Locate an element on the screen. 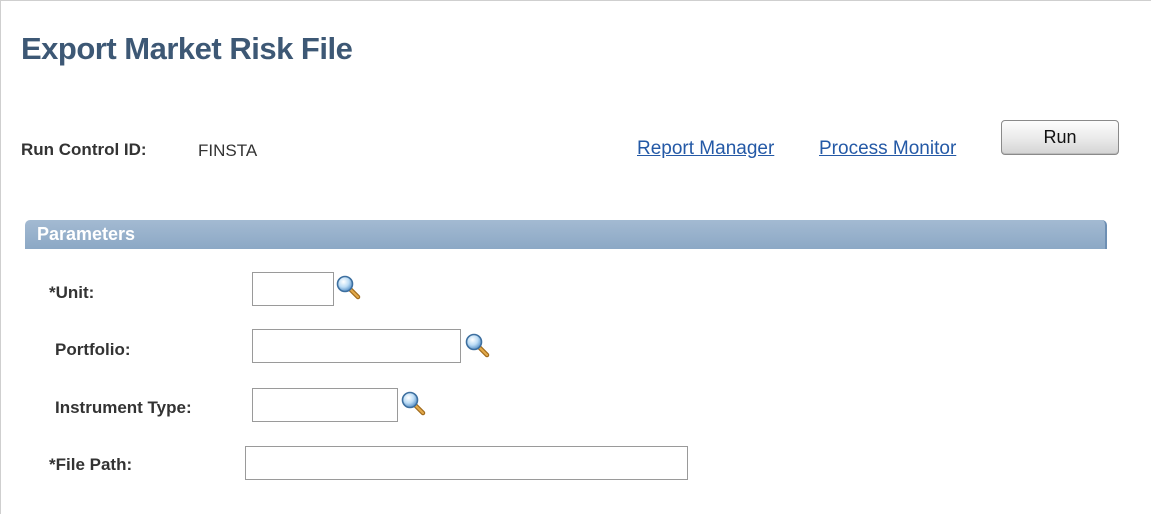 The width and height of the screenshot is (1151, 514). portfolio-lookup-icon is located at coordinates (477, 345).